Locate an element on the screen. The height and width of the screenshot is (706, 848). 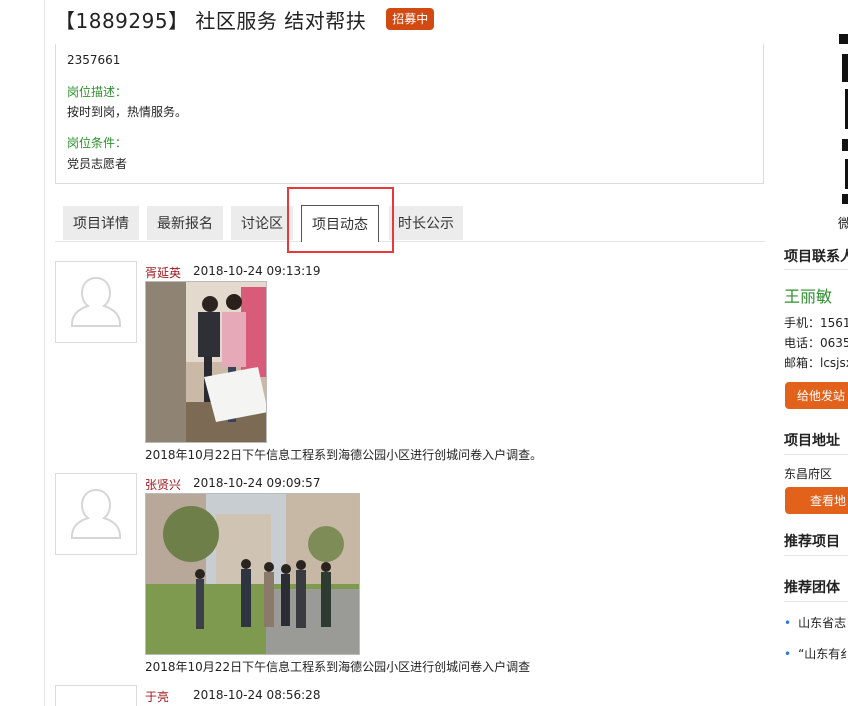
group-list-item: • 山东省志 is located at coordinates (816, 622).